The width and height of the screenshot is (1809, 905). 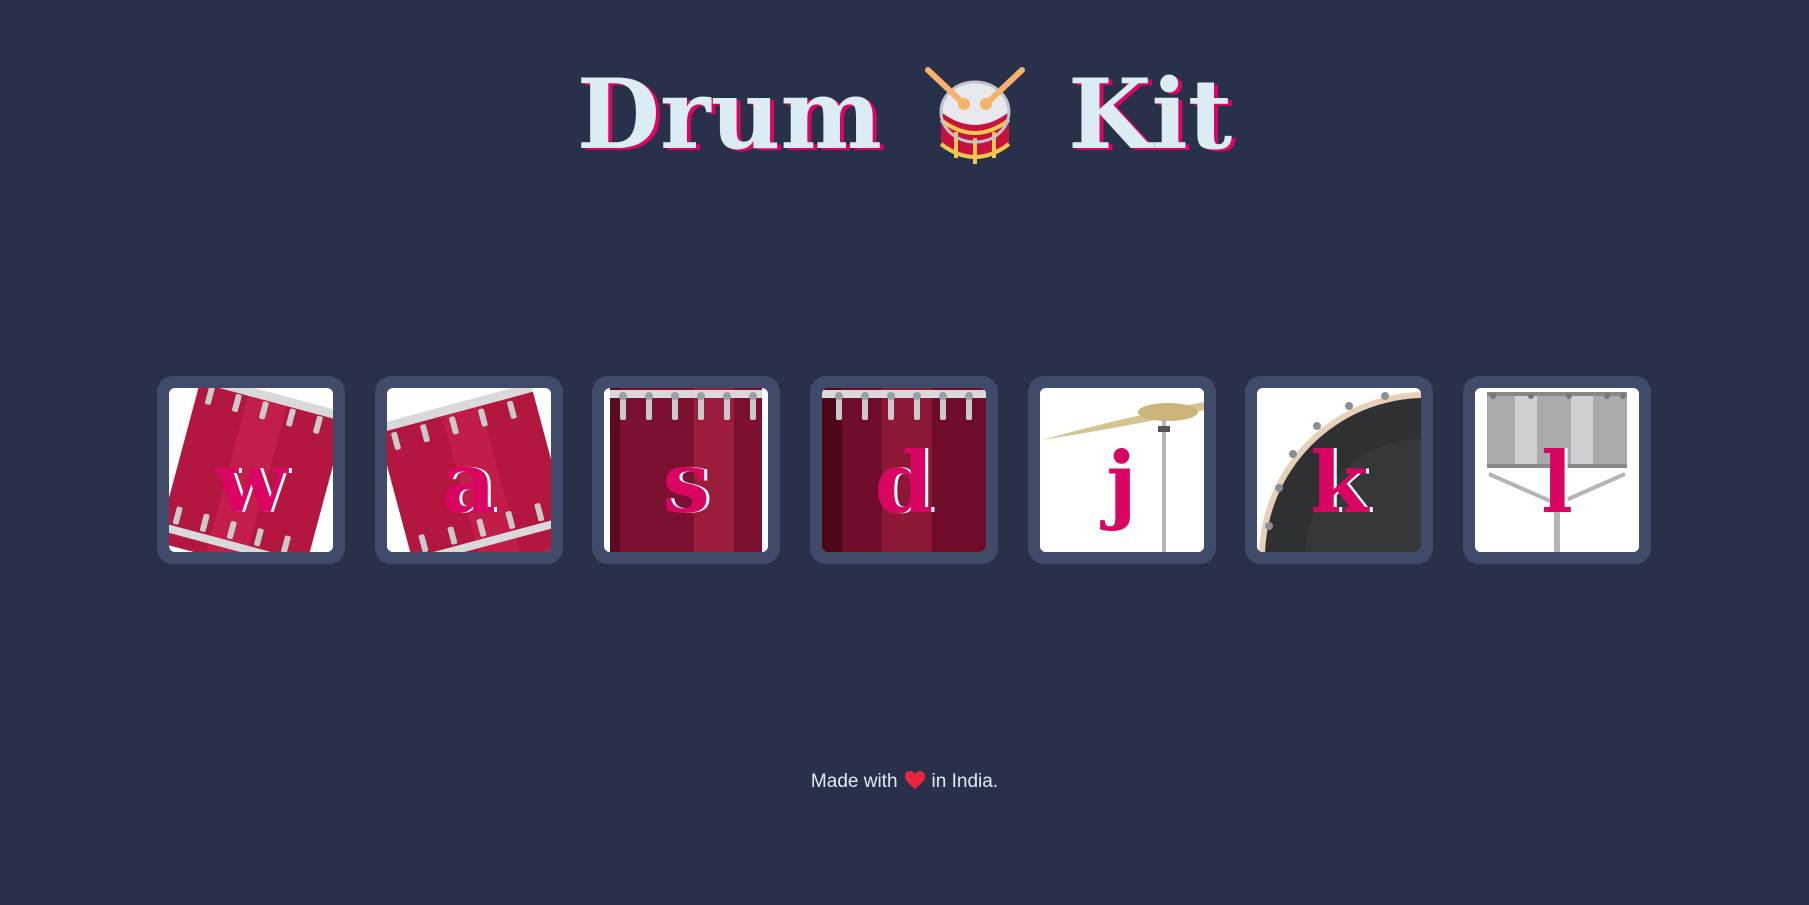 I want to click on footer-text-after: in India., so click(x=965, y=781).